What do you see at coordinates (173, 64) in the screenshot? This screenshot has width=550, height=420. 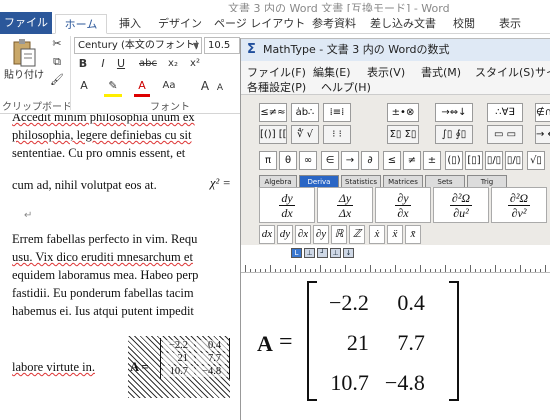 I see `subscript-button: x₂` at bounding box center [173, 64].